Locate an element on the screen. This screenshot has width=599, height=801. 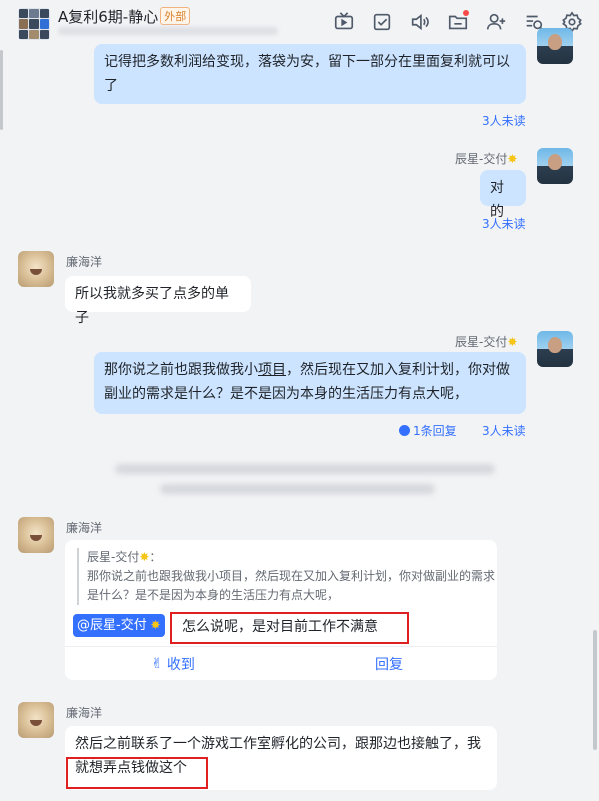
group-avatar is located at coordinates (34, 24).